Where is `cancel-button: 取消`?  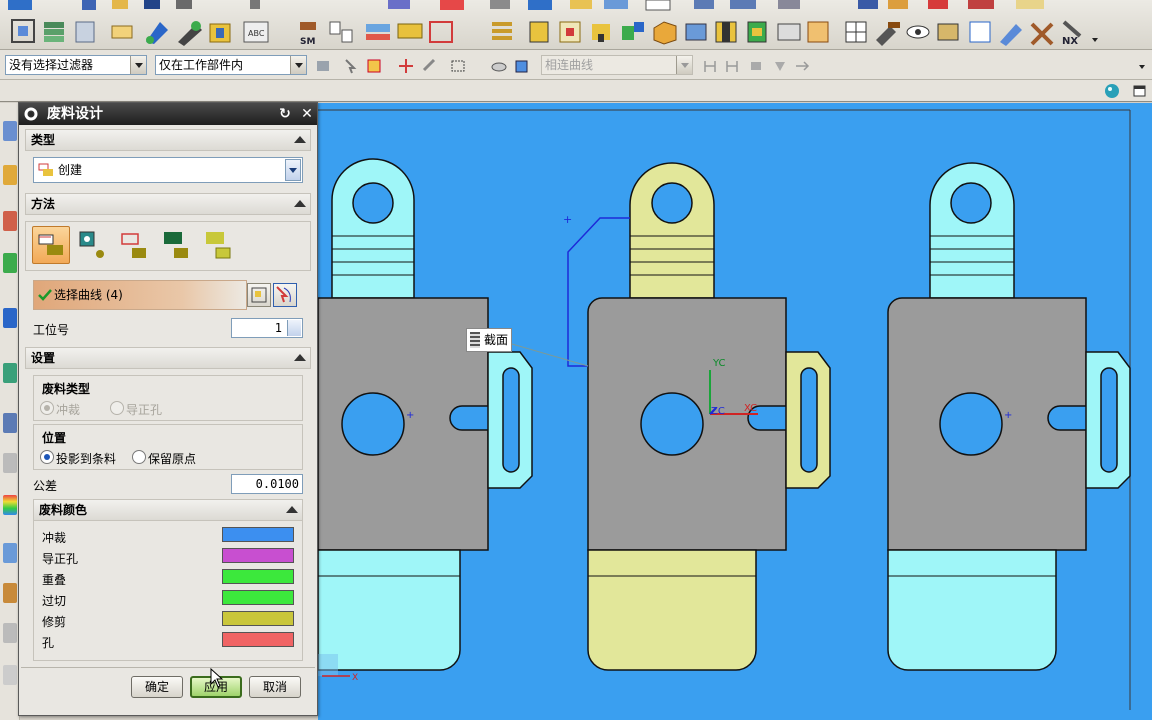
cancel-button: 取消 is located at coordinates (275, 687).